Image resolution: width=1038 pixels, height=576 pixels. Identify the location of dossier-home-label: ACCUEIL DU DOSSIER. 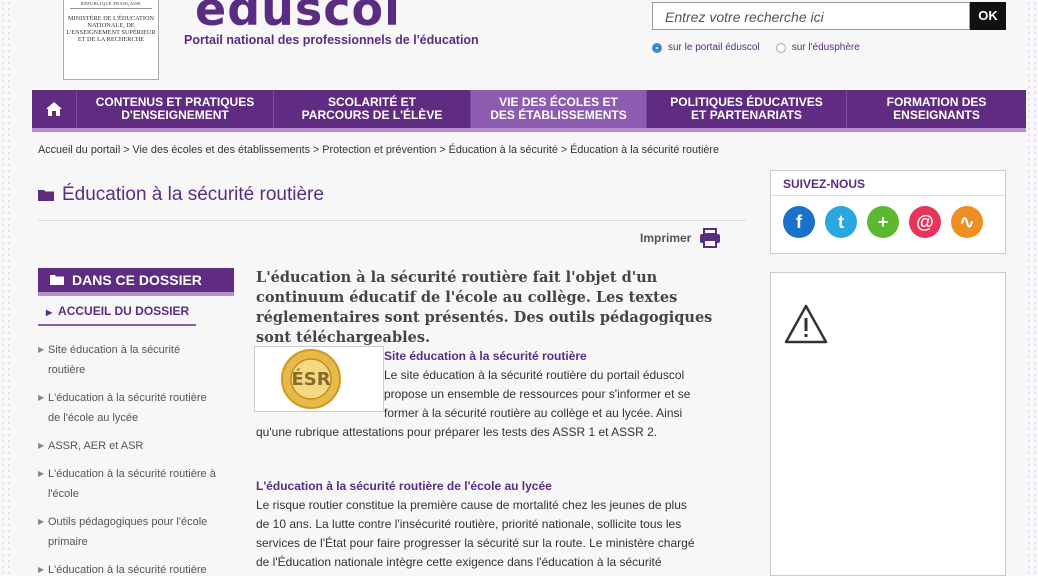
(124, 311).